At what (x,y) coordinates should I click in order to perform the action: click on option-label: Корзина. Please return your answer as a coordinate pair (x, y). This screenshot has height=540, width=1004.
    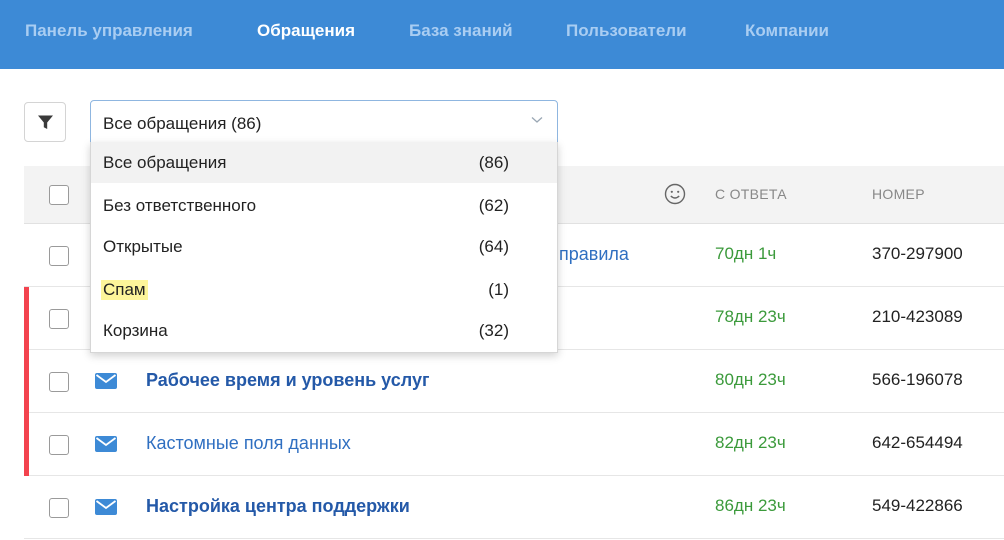
    Looking at the image, I should click on (135, 330).